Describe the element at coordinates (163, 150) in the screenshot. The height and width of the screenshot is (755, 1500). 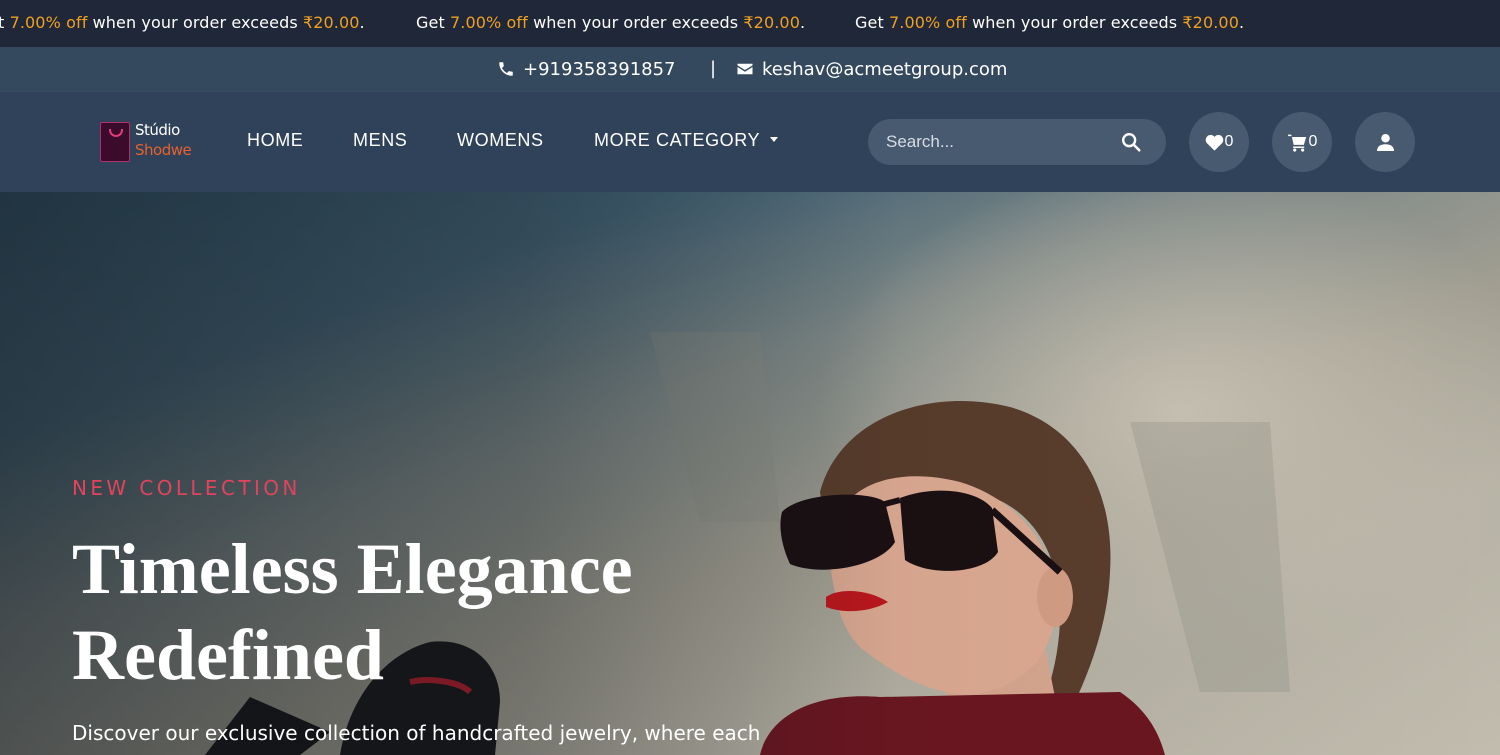
I see `brand-name-line2: Shodwe` at that location.